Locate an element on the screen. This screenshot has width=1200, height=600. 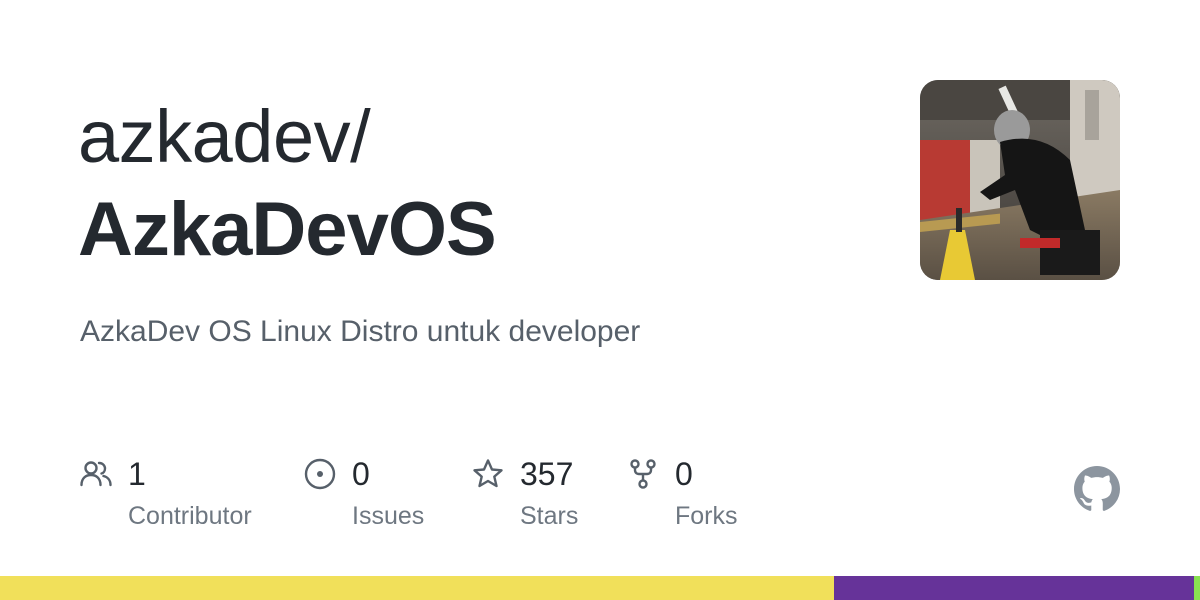
stars-count: 357 is located at coordinates (547, 474).